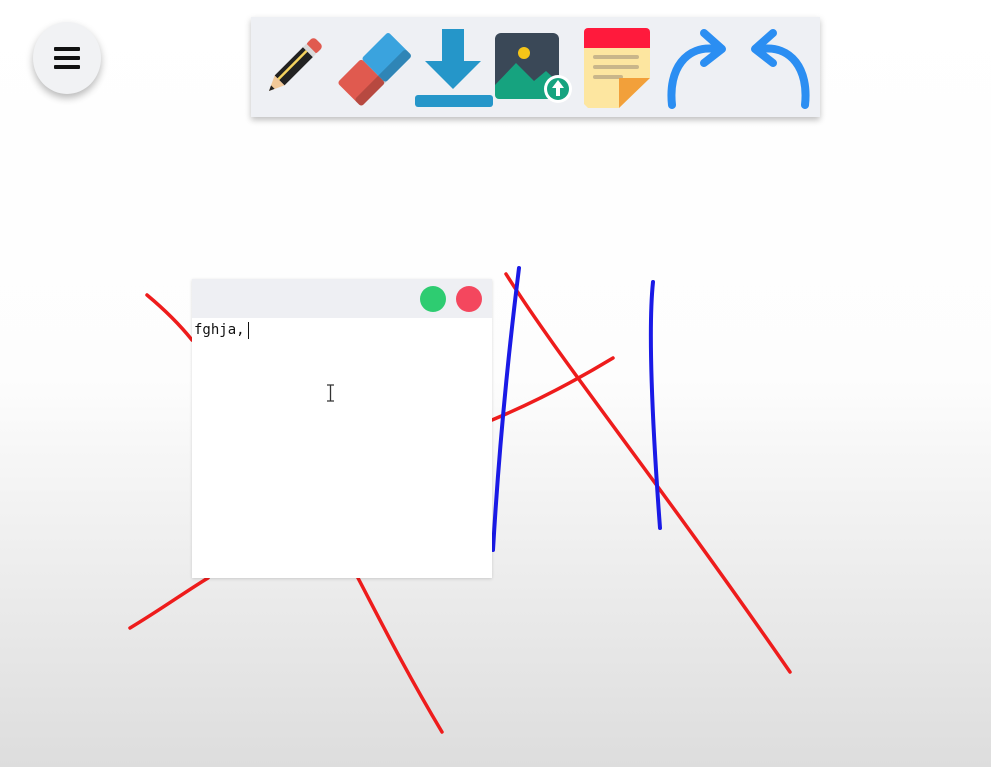  I want to click on upload-image-button, so click(535, 69).